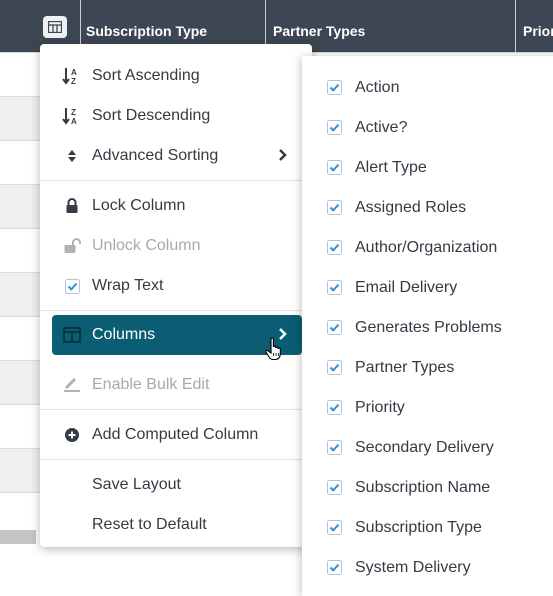 This screenshot has height=596, width=553. What do you see at coordinates (136, 484) in the screenshot?
I see `menu-item-label: Save Layout` at bounding box center [136, 484].